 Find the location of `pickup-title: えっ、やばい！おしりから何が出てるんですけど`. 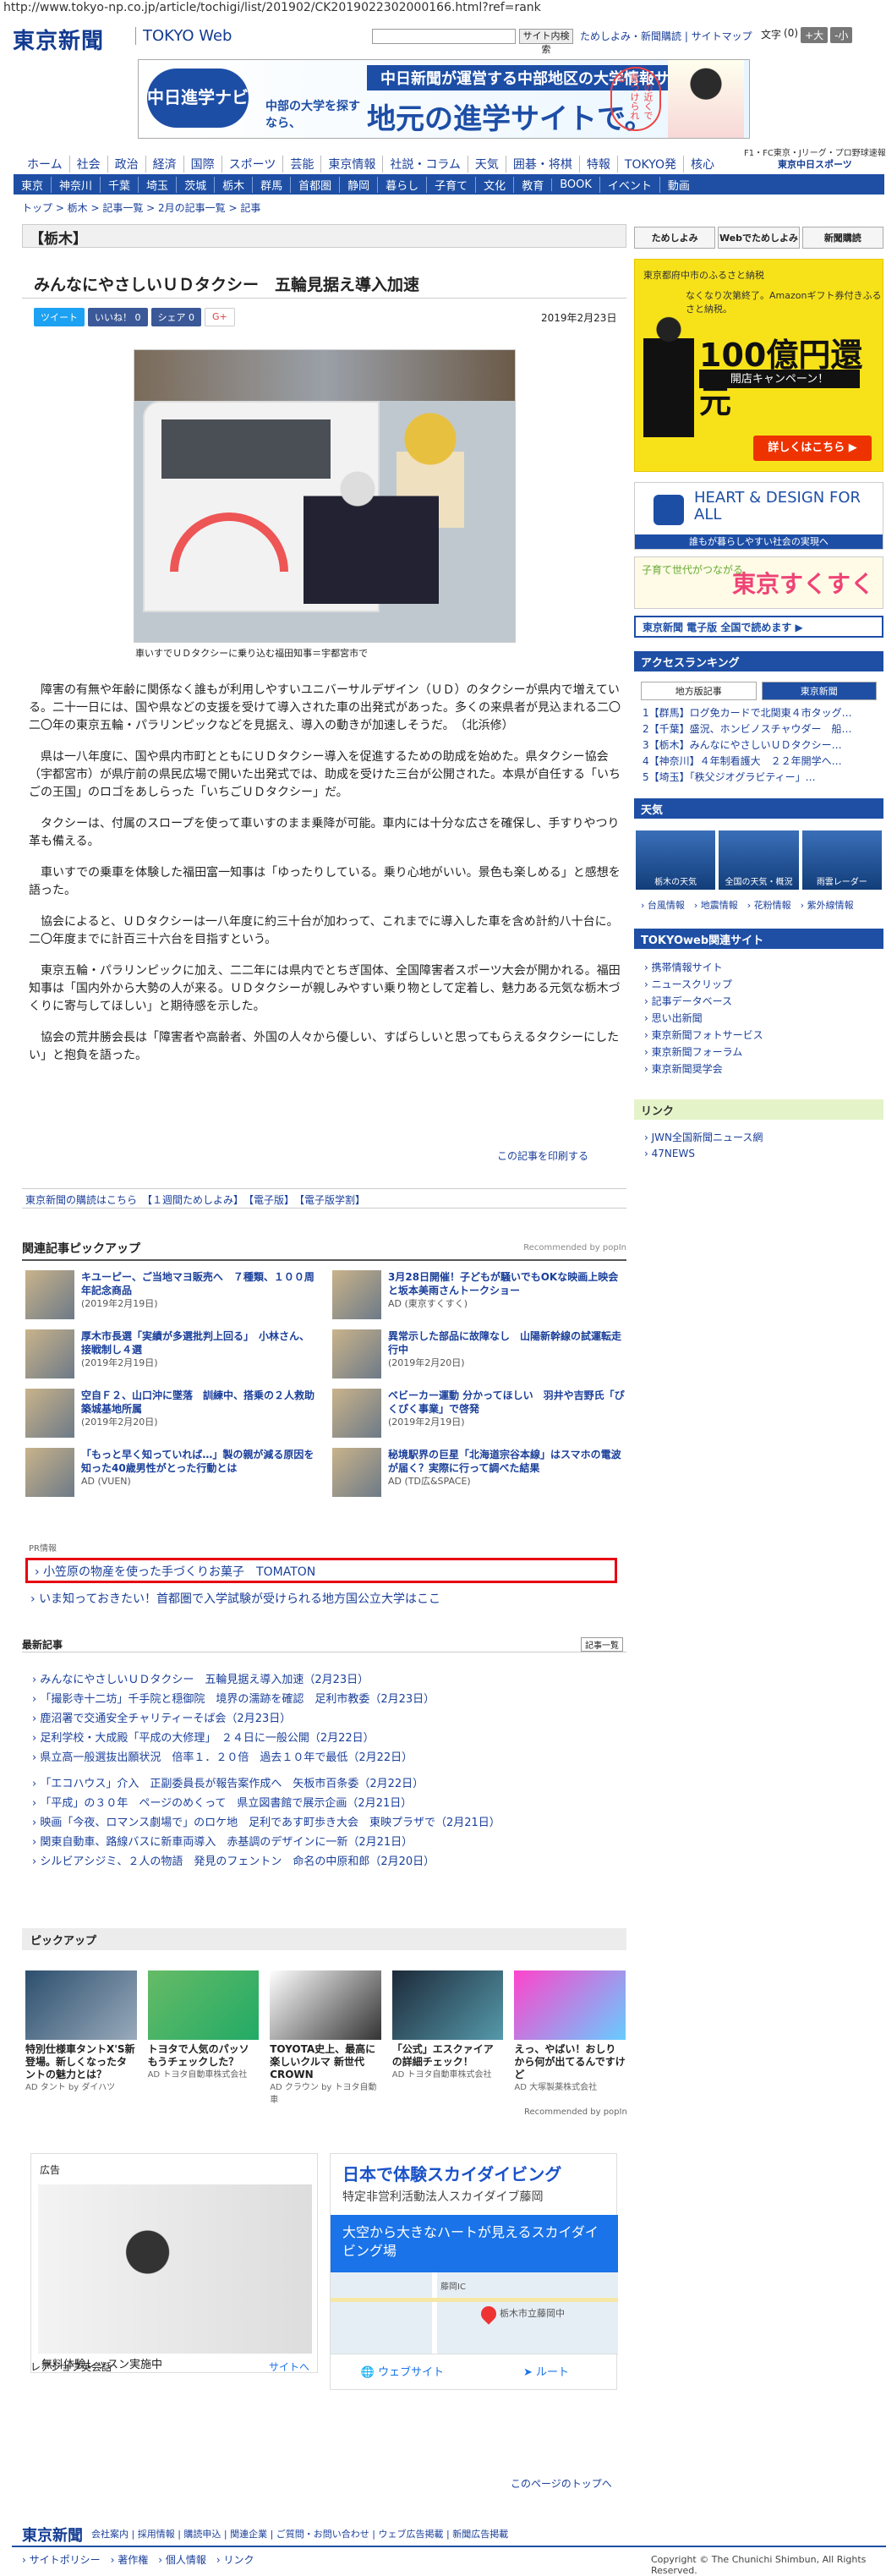

pickup-title: えっ、やばい！おしりから何が出てるんですけど is located at coordinates (570, 2062).